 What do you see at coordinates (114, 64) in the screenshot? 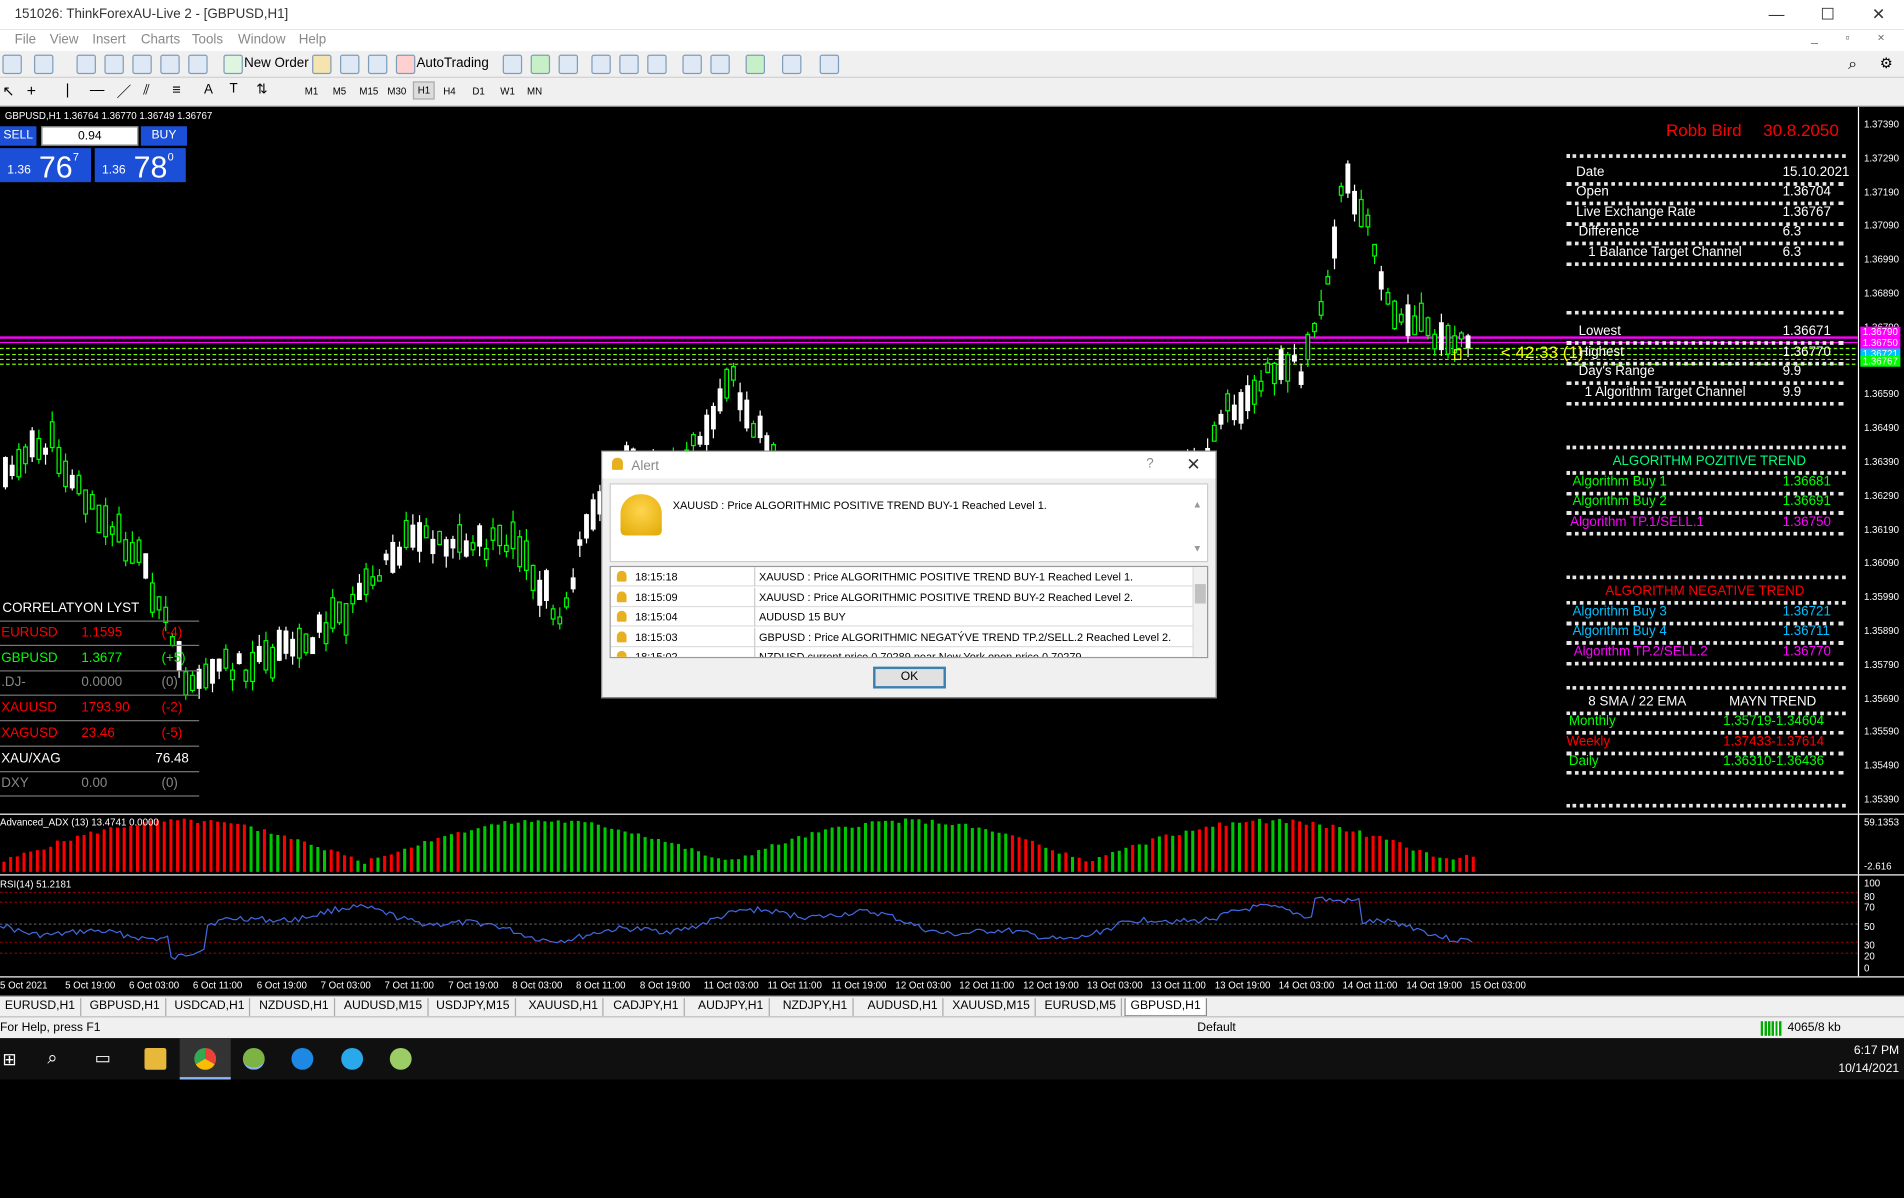
I see `data-window-icon` at bounding box center [114, 64].